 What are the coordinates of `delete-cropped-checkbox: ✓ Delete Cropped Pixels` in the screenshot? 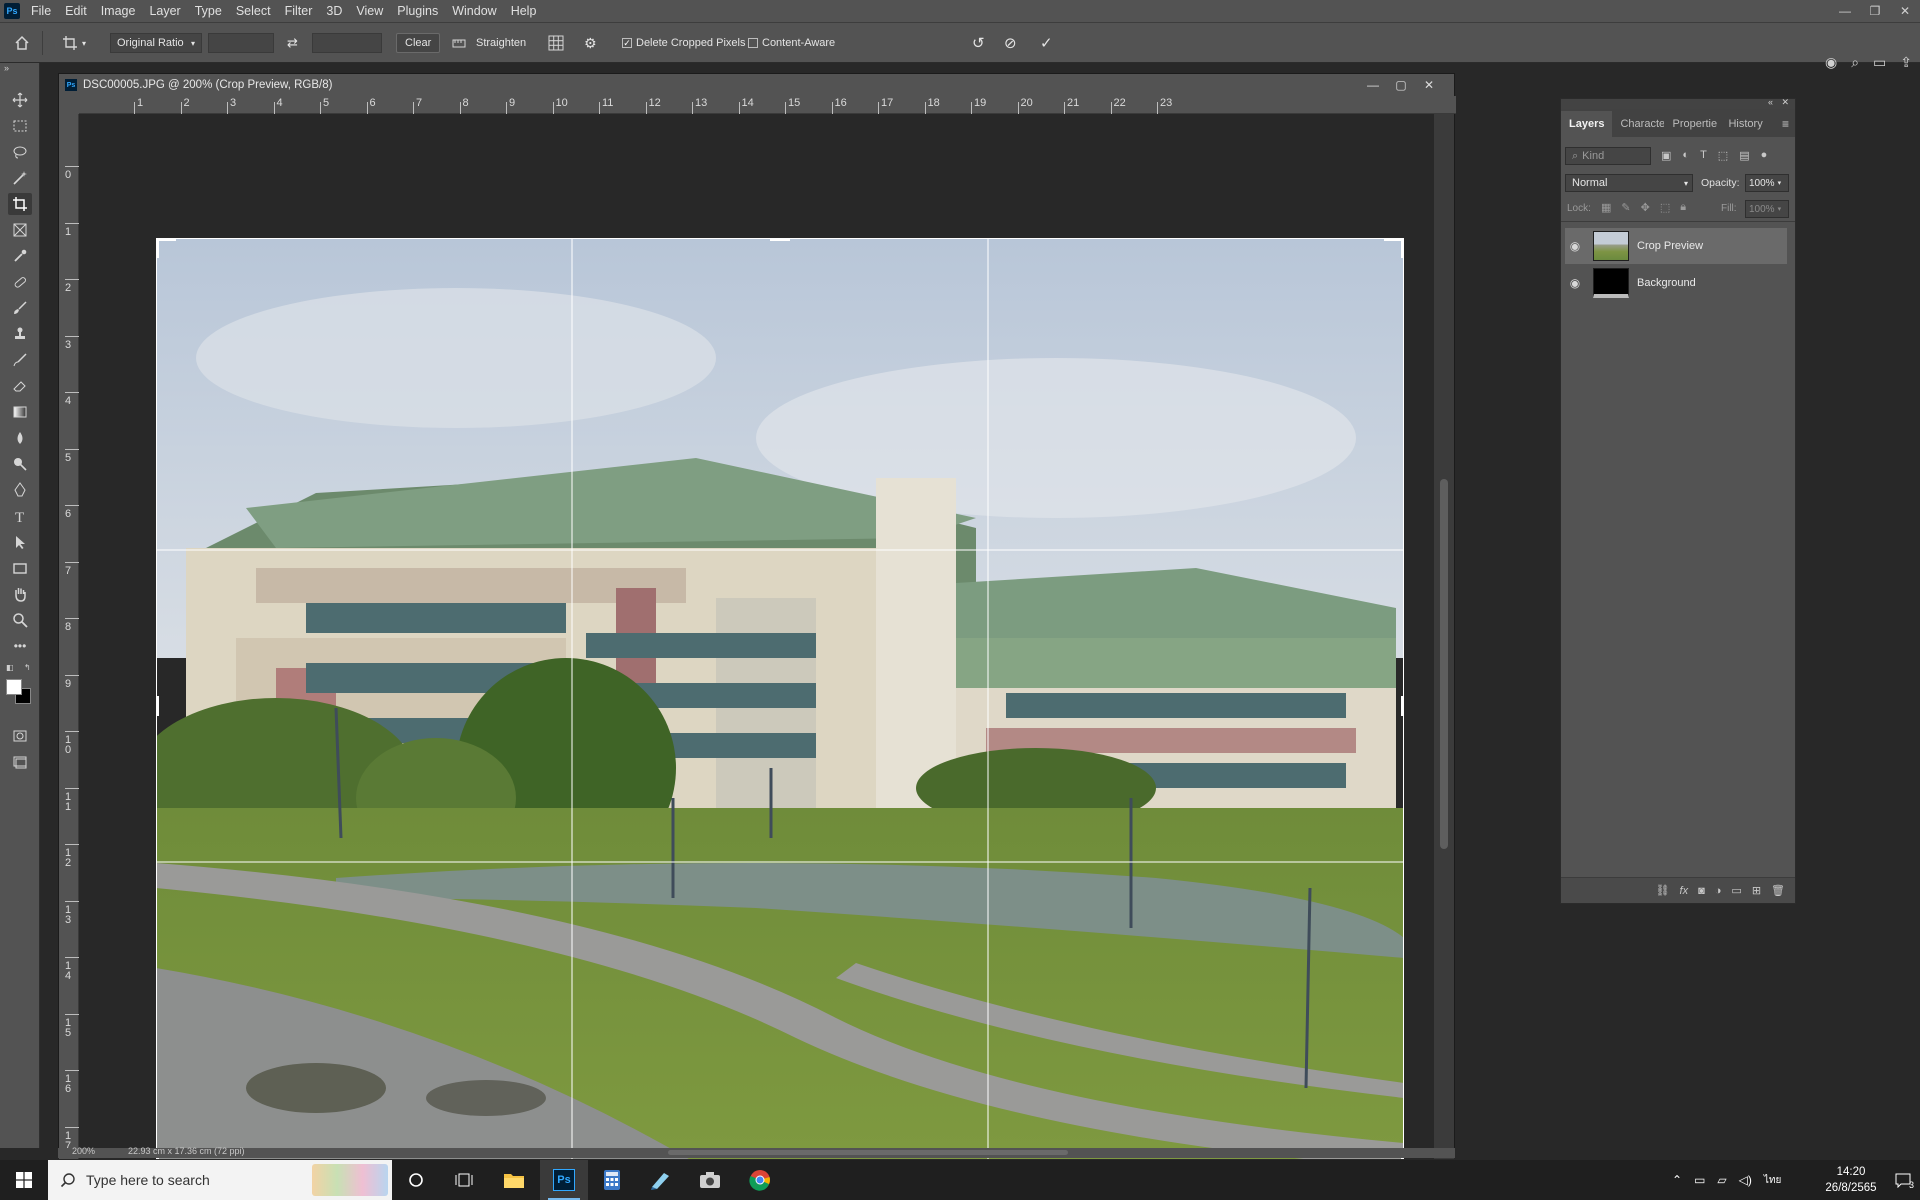 It's located at (683, 43).